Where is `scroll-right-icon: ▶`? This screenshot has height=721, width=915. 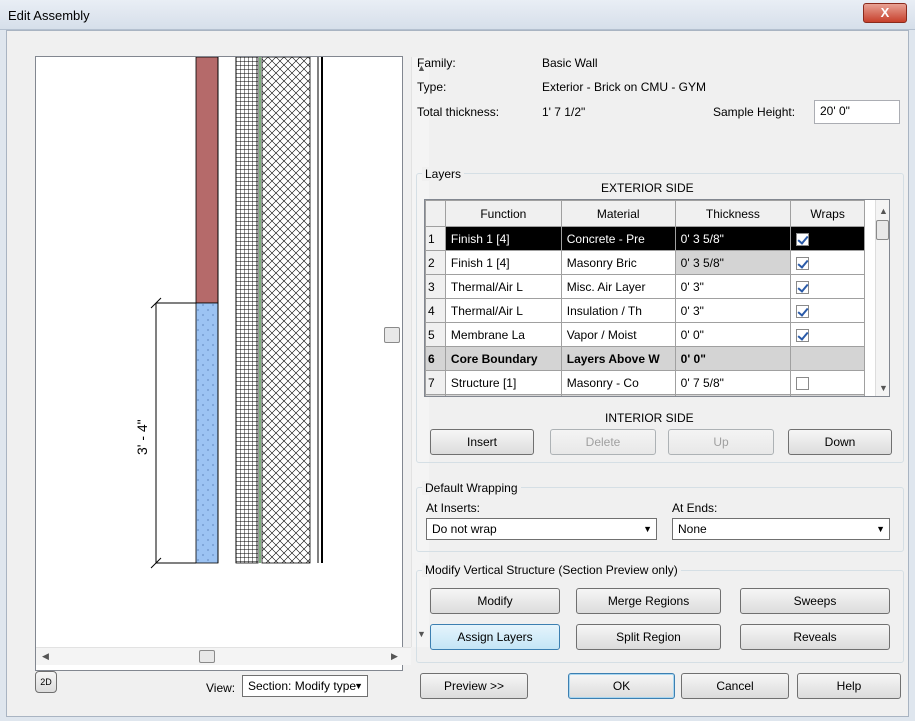
scroll-right-icon: ▶ is located at coordinates (394, 656).